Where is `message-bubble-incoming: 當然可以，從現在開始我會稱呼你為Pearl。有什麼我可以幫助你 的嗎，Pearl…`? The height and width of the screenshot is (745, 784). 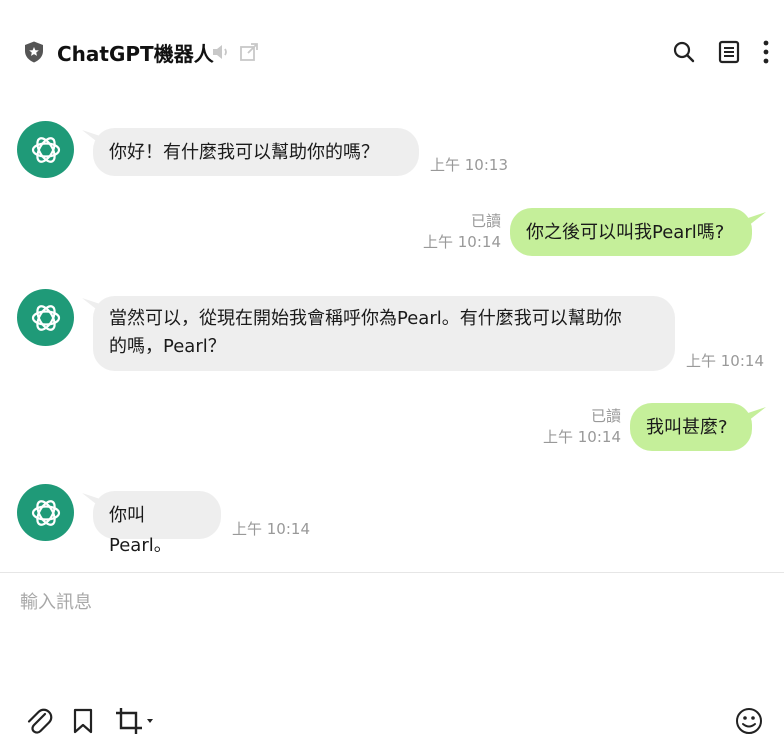 message-bubble-incoming: 當然可以，從現在開始我會稱呼你為Pearl。有什麼我可以幫助你 的嗎，Pearl… is located at coordinates (384, 333).